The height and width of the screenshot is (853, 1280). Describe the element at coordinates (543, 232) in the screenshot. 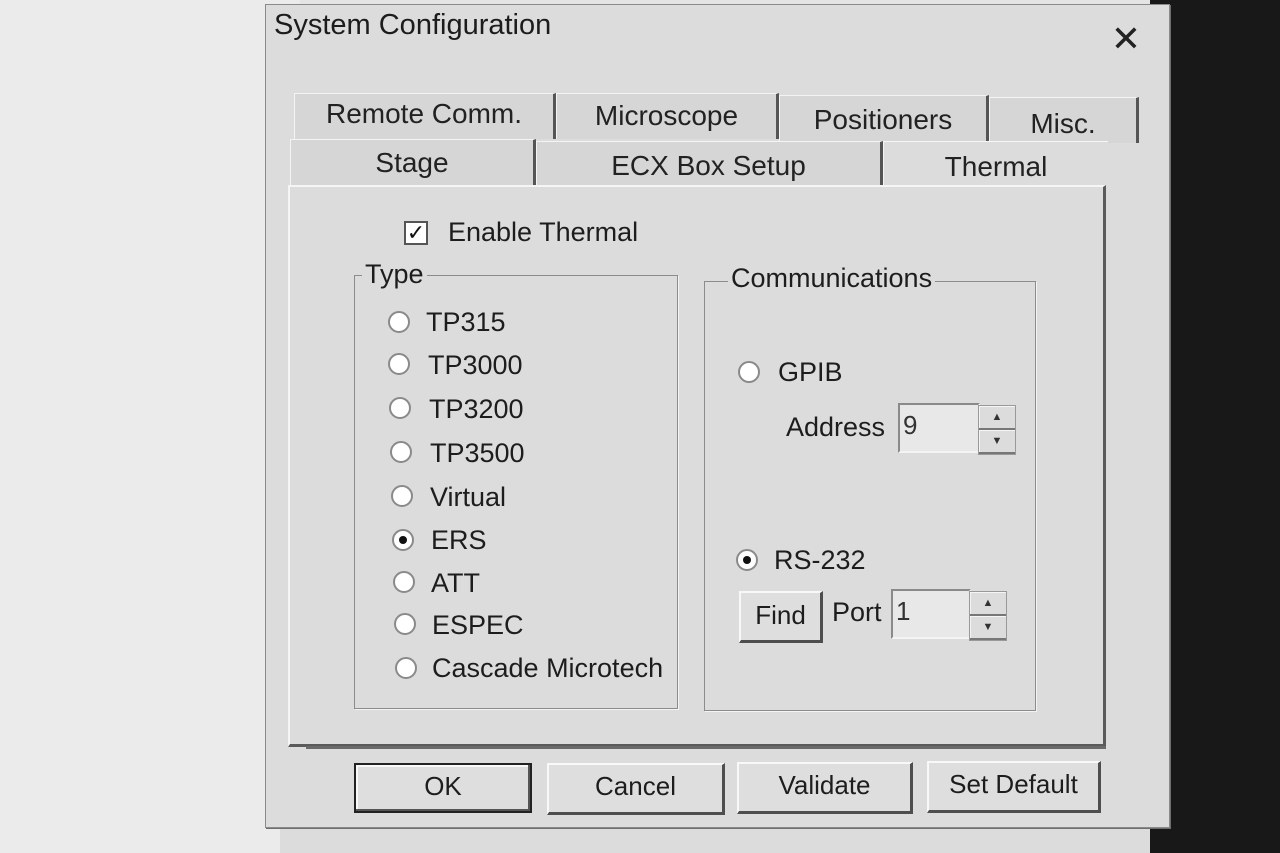

I see `enable-thermal-label: Enable Thermal` at that location.